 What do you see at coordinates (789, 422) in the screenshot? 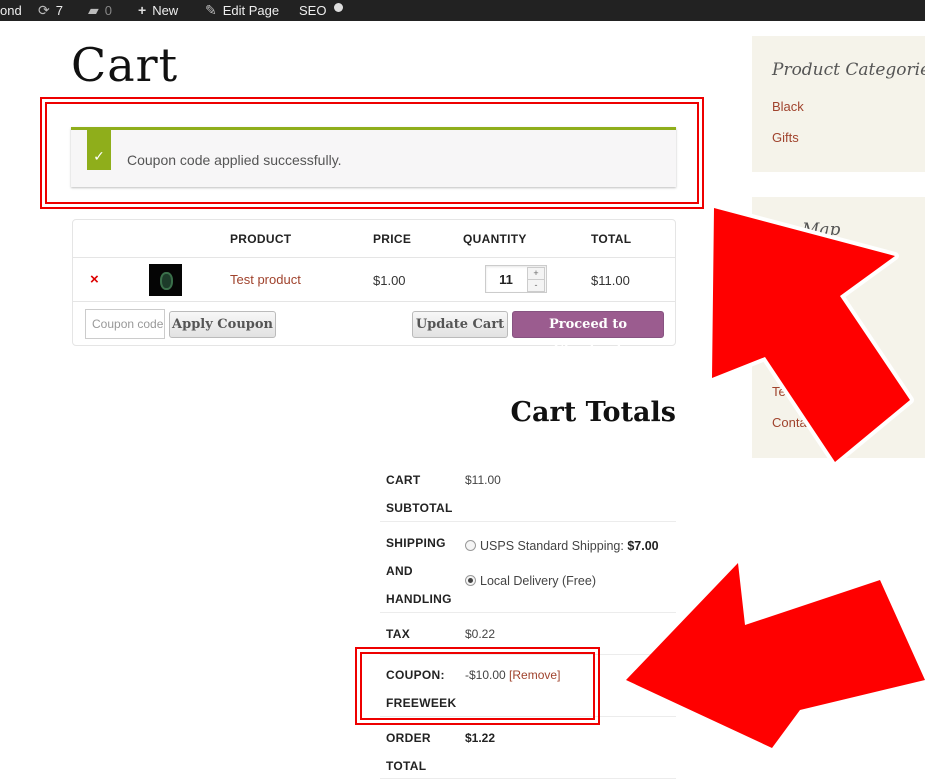
I see `sidebar-link-contact: Conta` at bounding box center [789, 422].